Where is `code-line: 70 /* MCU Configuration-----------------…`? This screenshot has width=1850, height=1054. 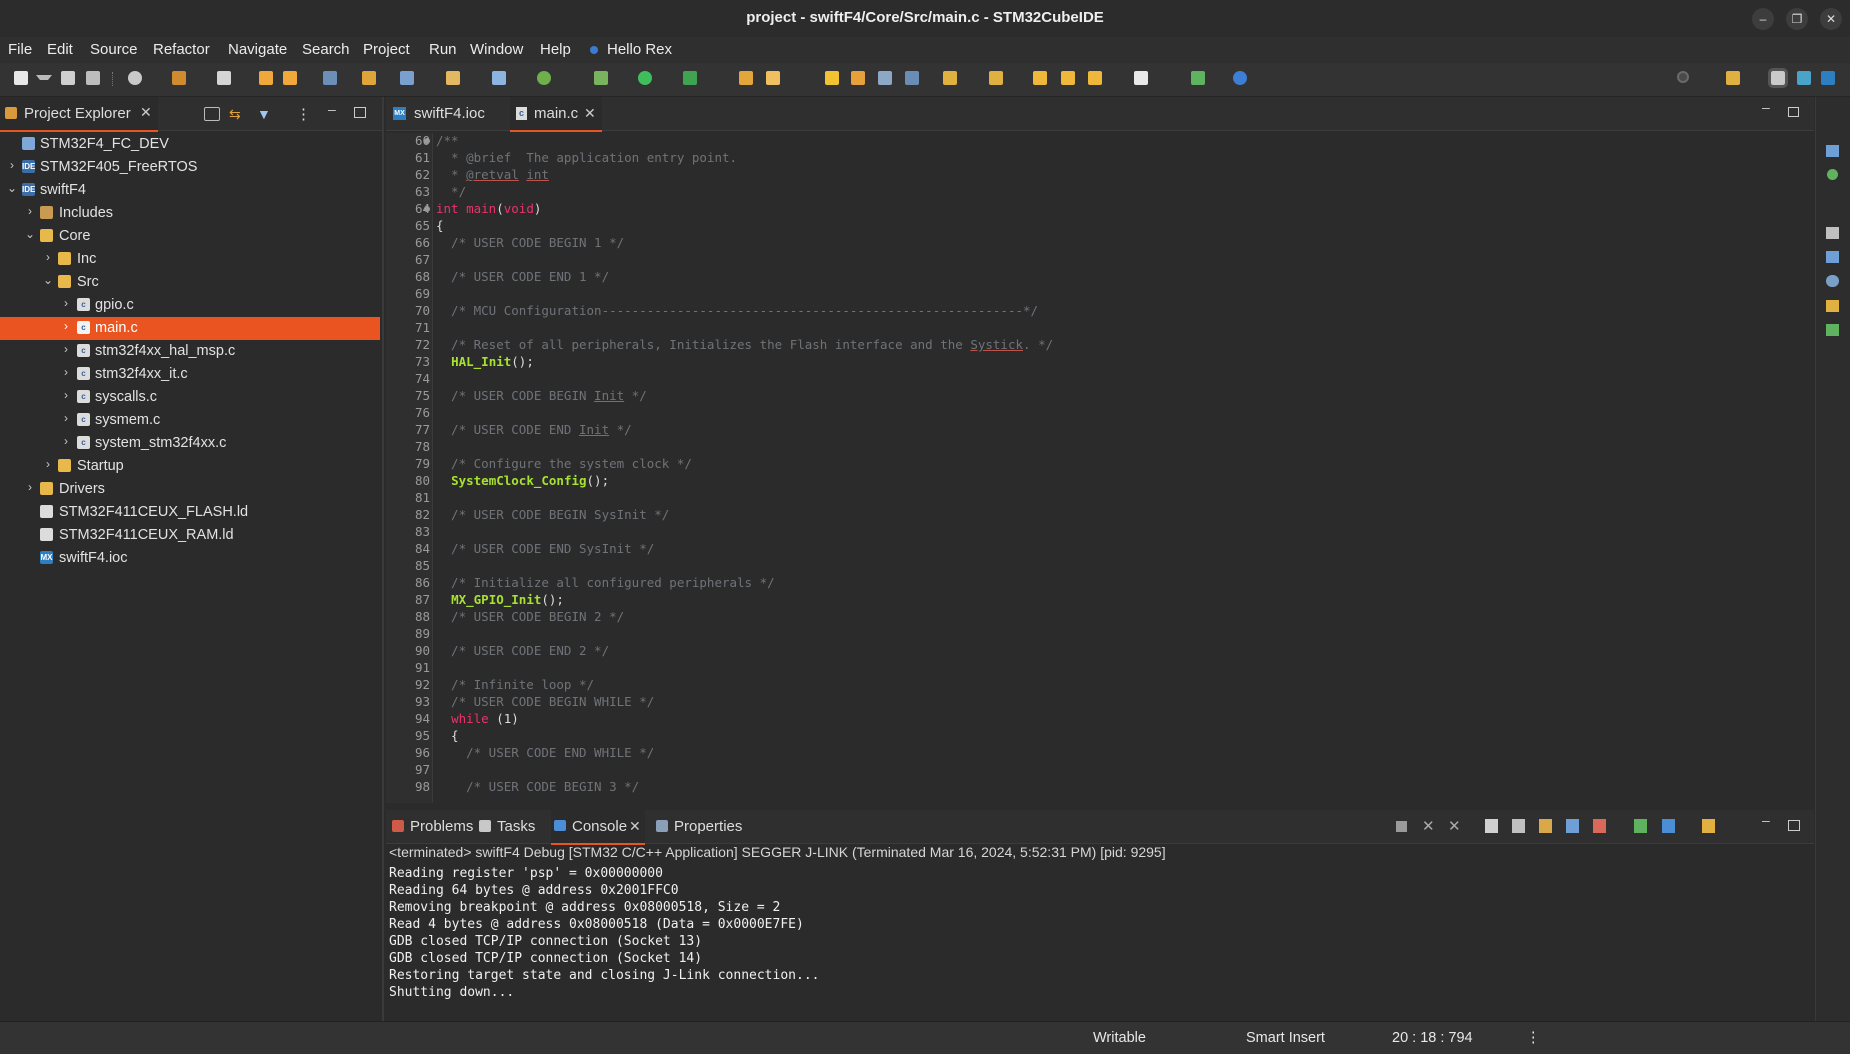
code-line: 70 /* MCU Configuration-----------------… is located at coordinates (1096, 311).